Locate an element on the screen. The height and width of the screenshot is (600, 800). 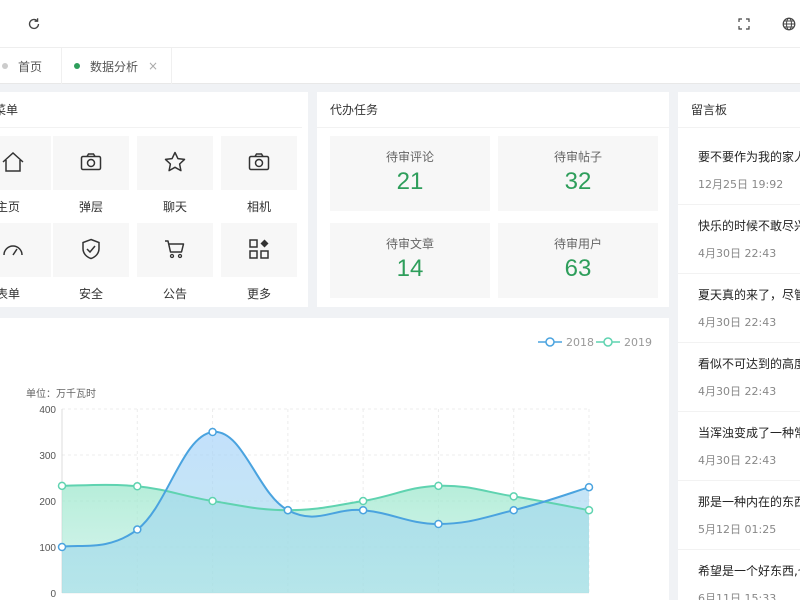
message-item: 夏天真的来了，尽管 4月30日 22:43 is located at coordinates (739, 308).